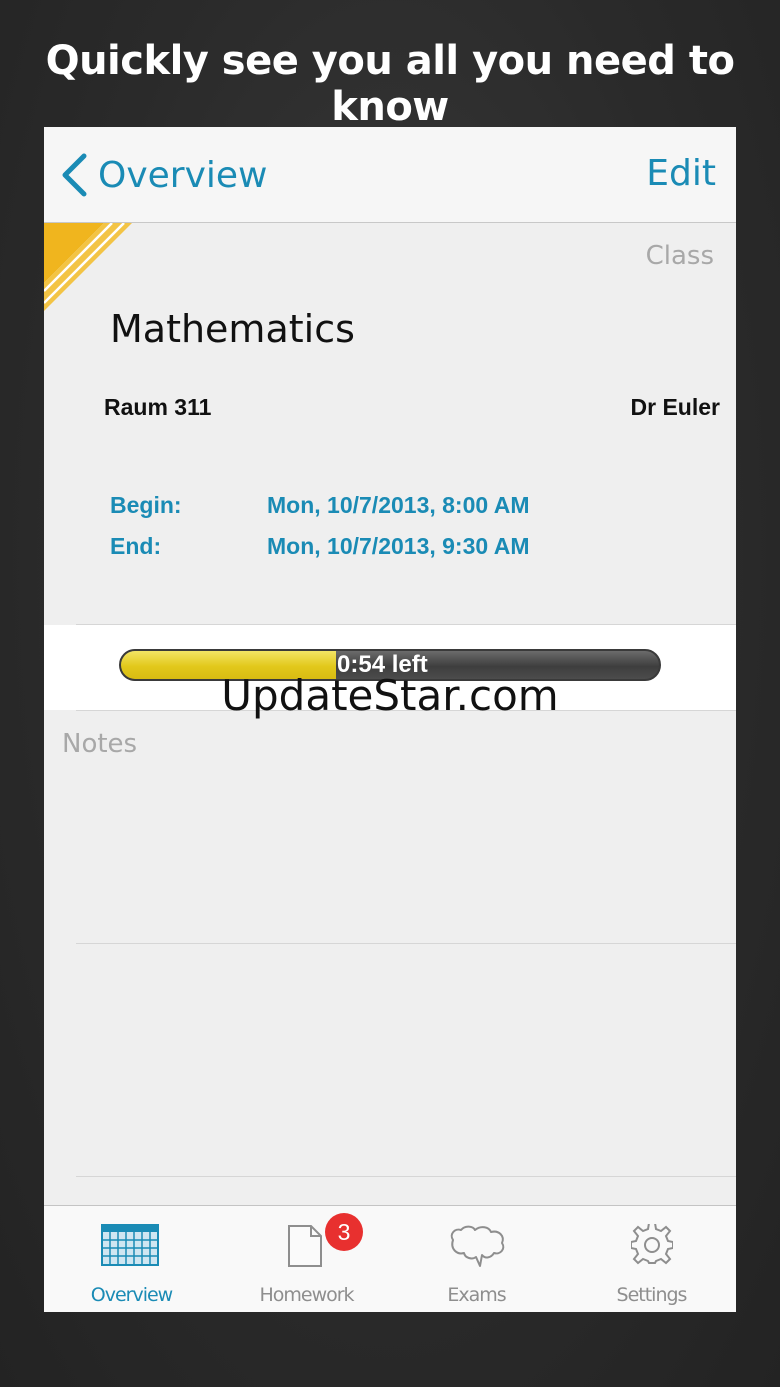 Image resolution: width=780 pixels, height=1387 pixels. Describe the element at coordinates (146, 505) in the screenshot. I see `begin-label: Begin:` at that location.